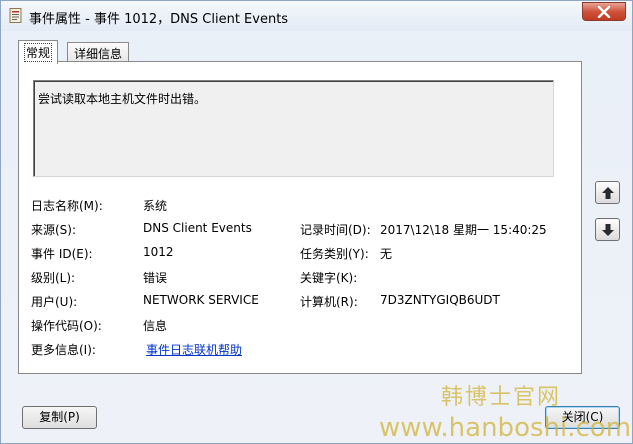  What do you see at coordinates (66, 326) in the screenshot?
I see `opcode-label: 操作代码(O):` at bounding box center [66, 326].